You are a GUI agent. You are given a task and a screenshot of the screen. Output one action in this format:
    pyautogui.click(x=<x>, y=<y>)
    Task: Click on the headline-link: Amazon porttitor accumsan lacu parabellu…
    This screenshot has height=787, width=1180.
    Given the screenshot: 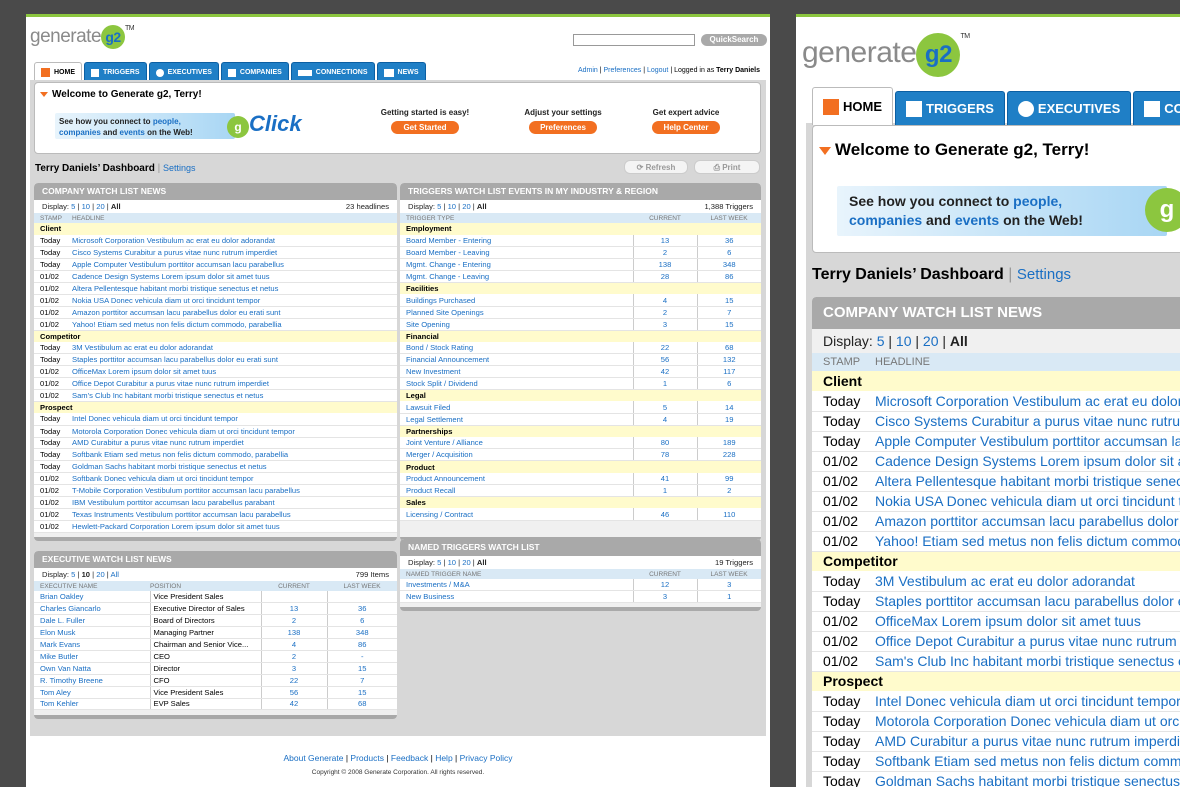 What is the action you would take?
    pyautogui.click(x=234, y=312)
    